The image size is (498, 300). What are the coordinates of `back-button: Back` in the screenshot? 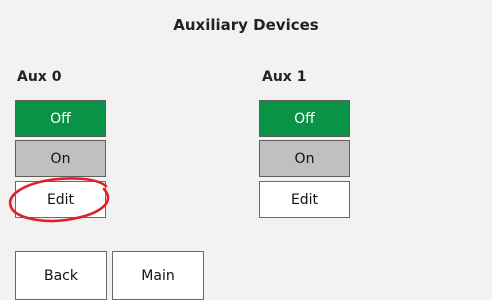 It's located at (61, 275).